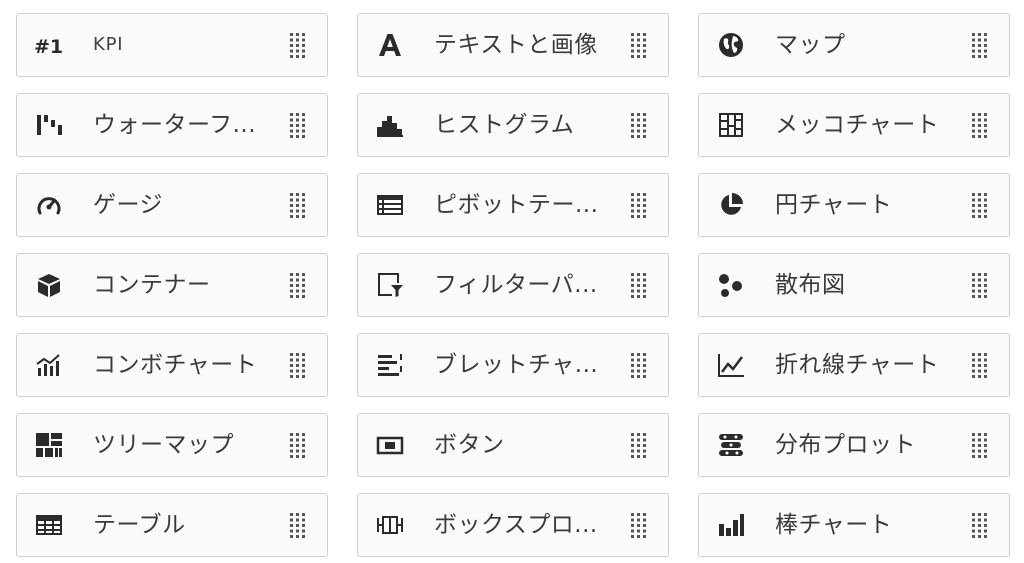 The height and width of the screenshot is (563, 1024). Describe the element at coordinates (175, 365) in the screenshot. I see `card-label: コンボチャート` at that location.